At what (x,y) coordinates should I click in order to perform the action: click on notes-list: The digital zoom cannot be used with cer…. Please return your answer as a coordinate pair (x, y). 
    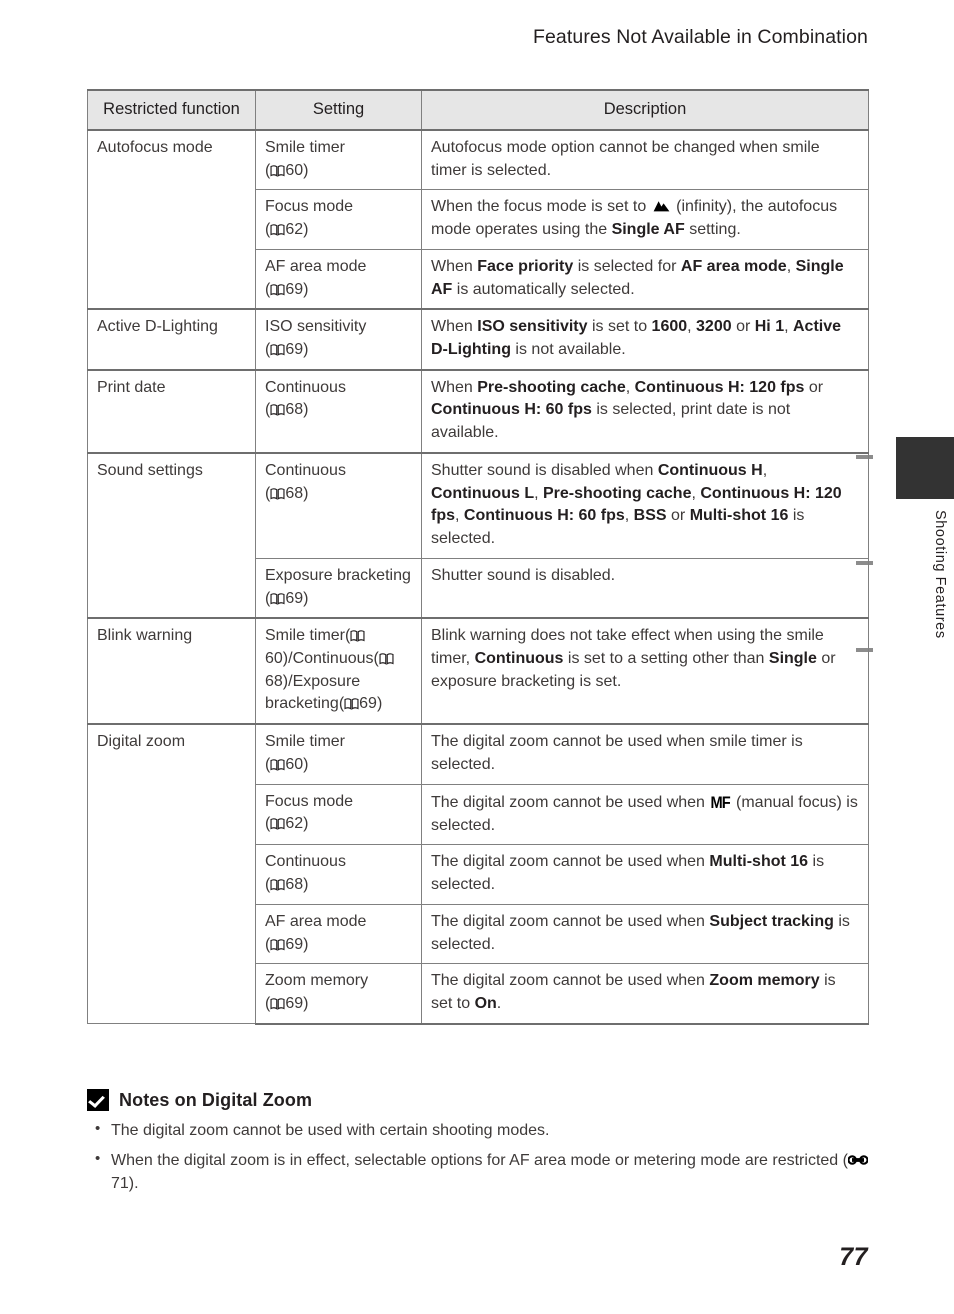
    Looking at the image, I should click on (482, 1157).